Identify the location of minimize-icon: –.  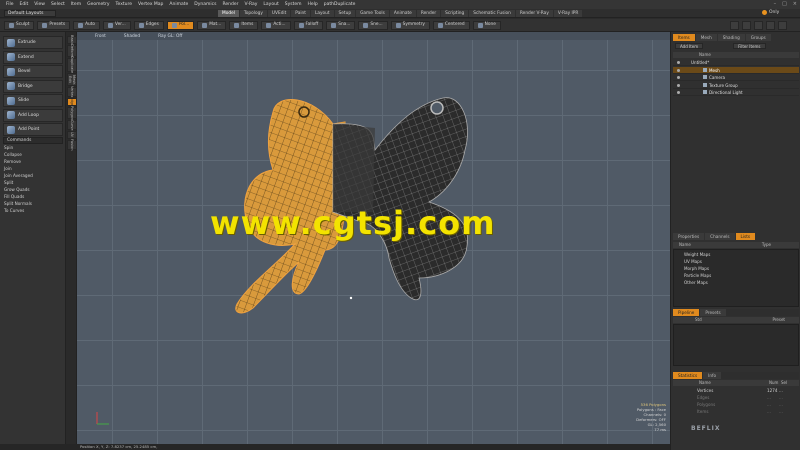
(775, 4).